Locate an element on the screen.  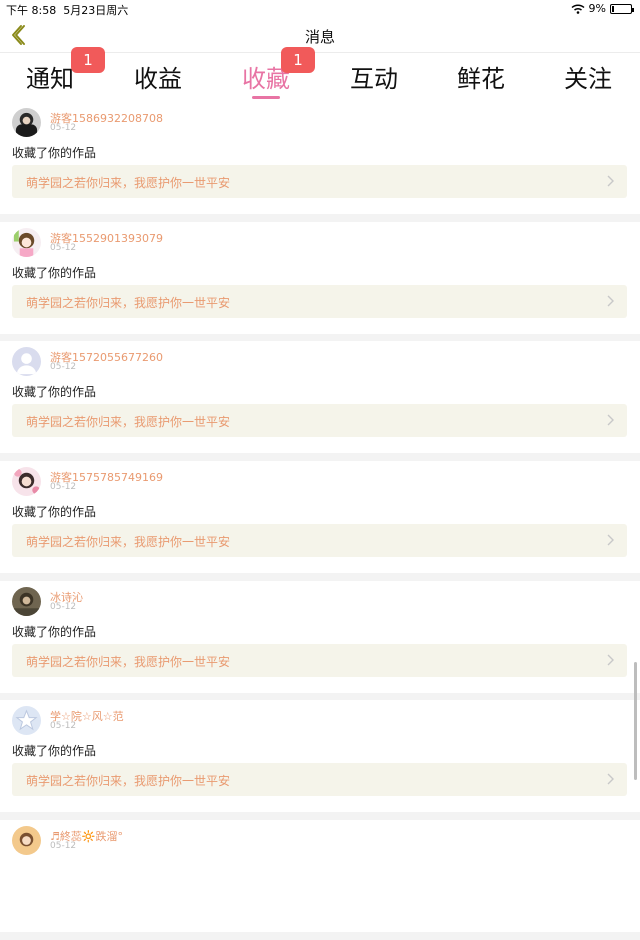
tab-label: 互动 is located at coordinates (374, 79).